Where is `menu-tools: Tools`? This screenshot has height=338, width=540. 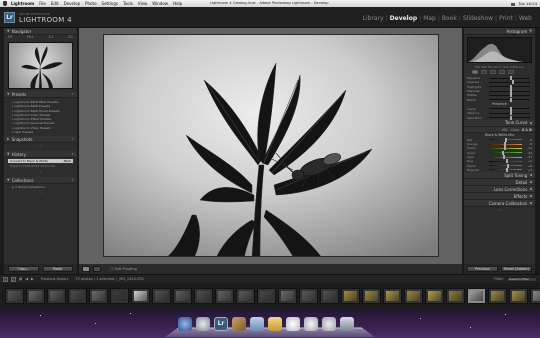
menu-tools: Tools is located at coordinates (128, 3).